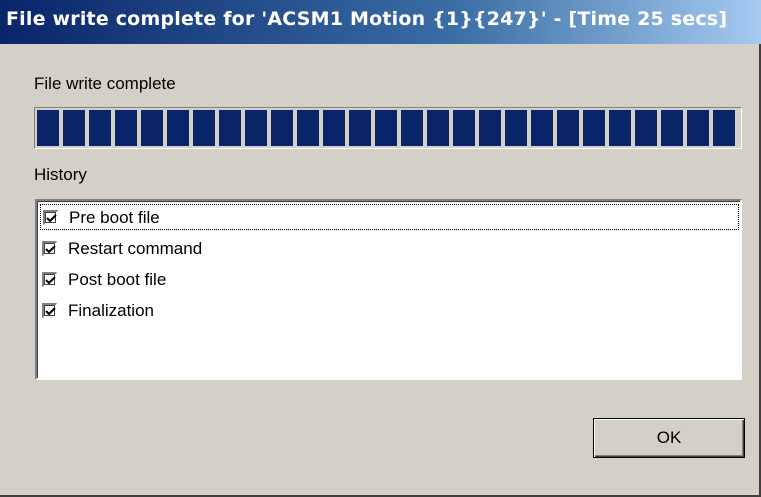 The width and height of the screenshot is (761, 497). Describe the element at coordinates (389, 217) in the screenshot. I see `list-item: Pre boot file` at that location.